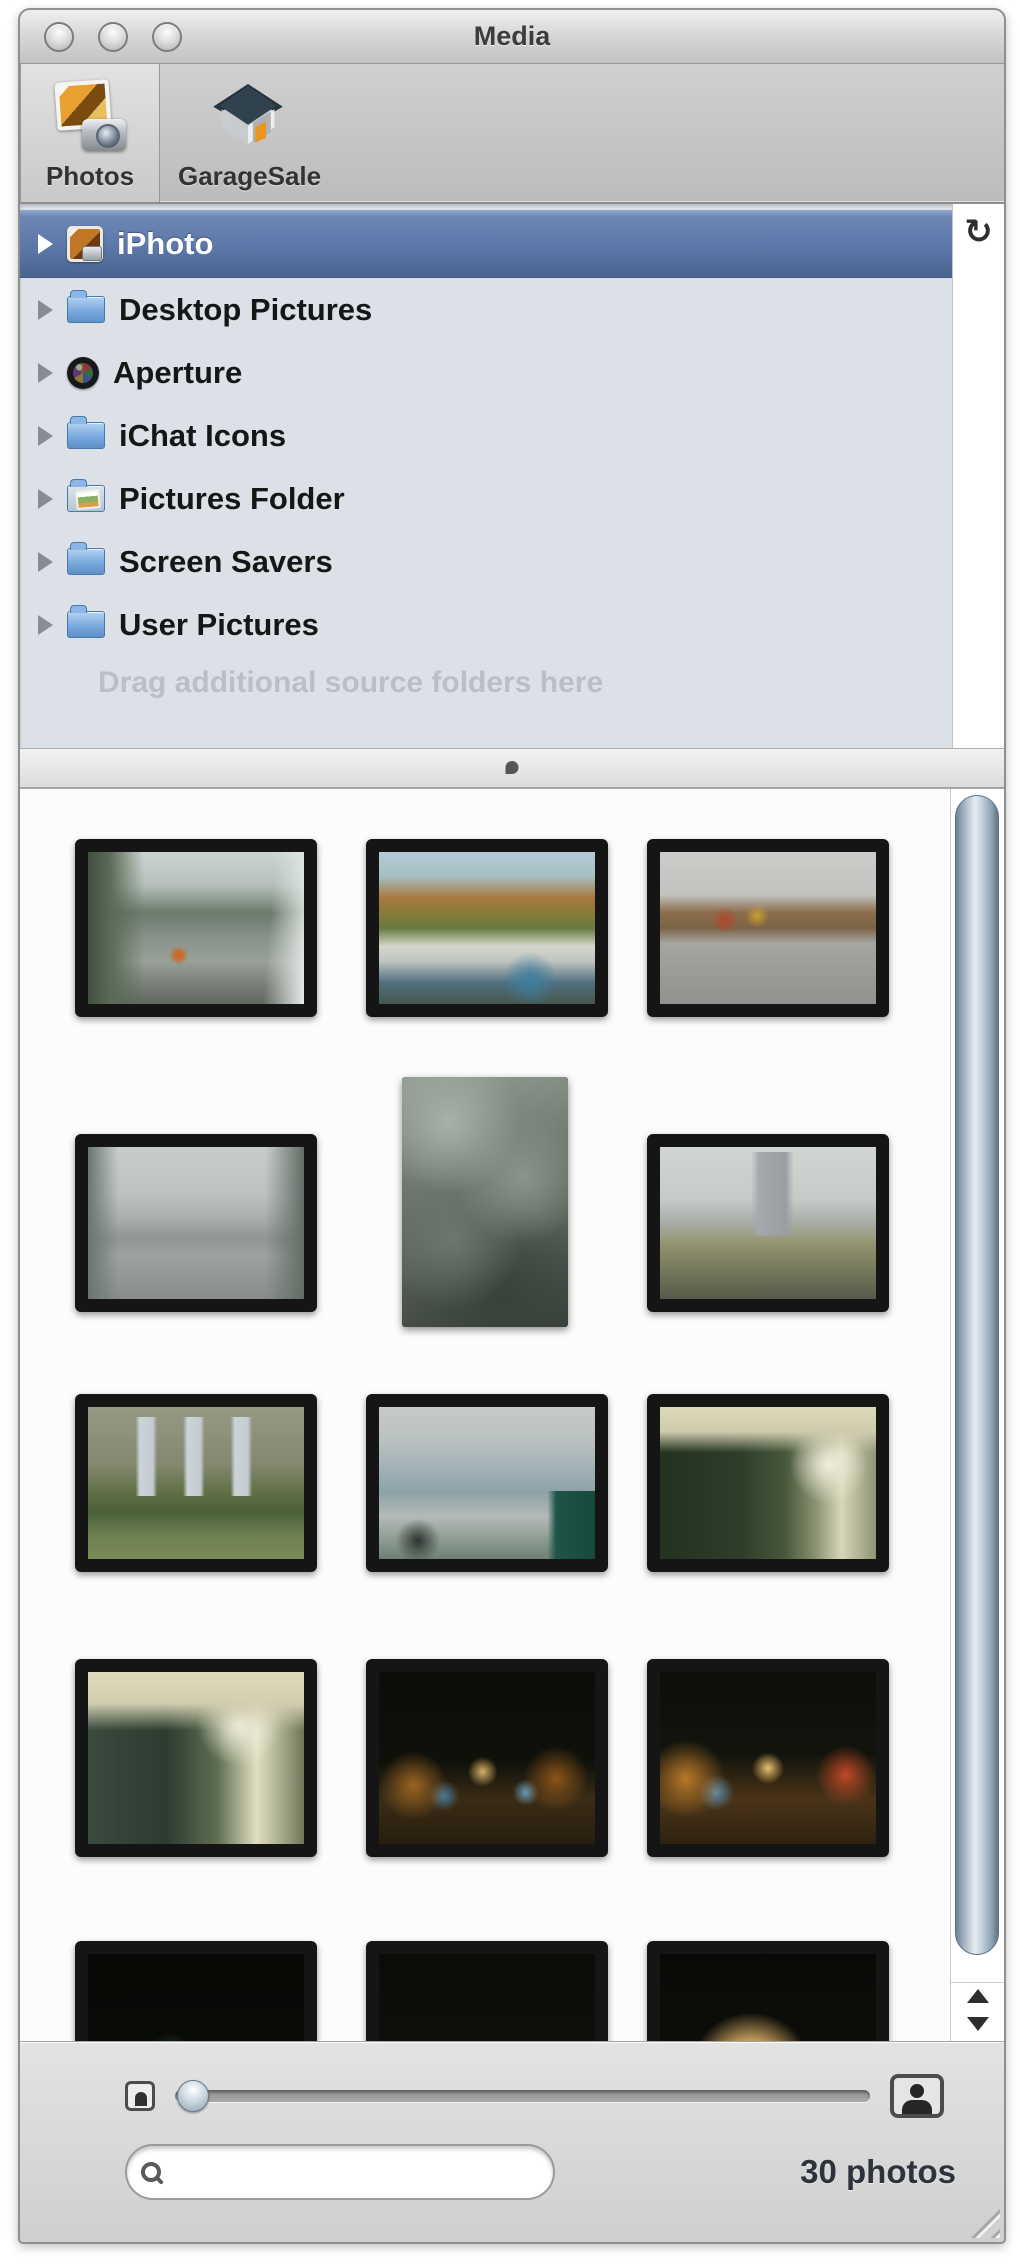  What do you see at coordinates (878, 2171) in the screenshot?
I see `photo-count-label: 30 photos` at bounding box center [878, 2171].